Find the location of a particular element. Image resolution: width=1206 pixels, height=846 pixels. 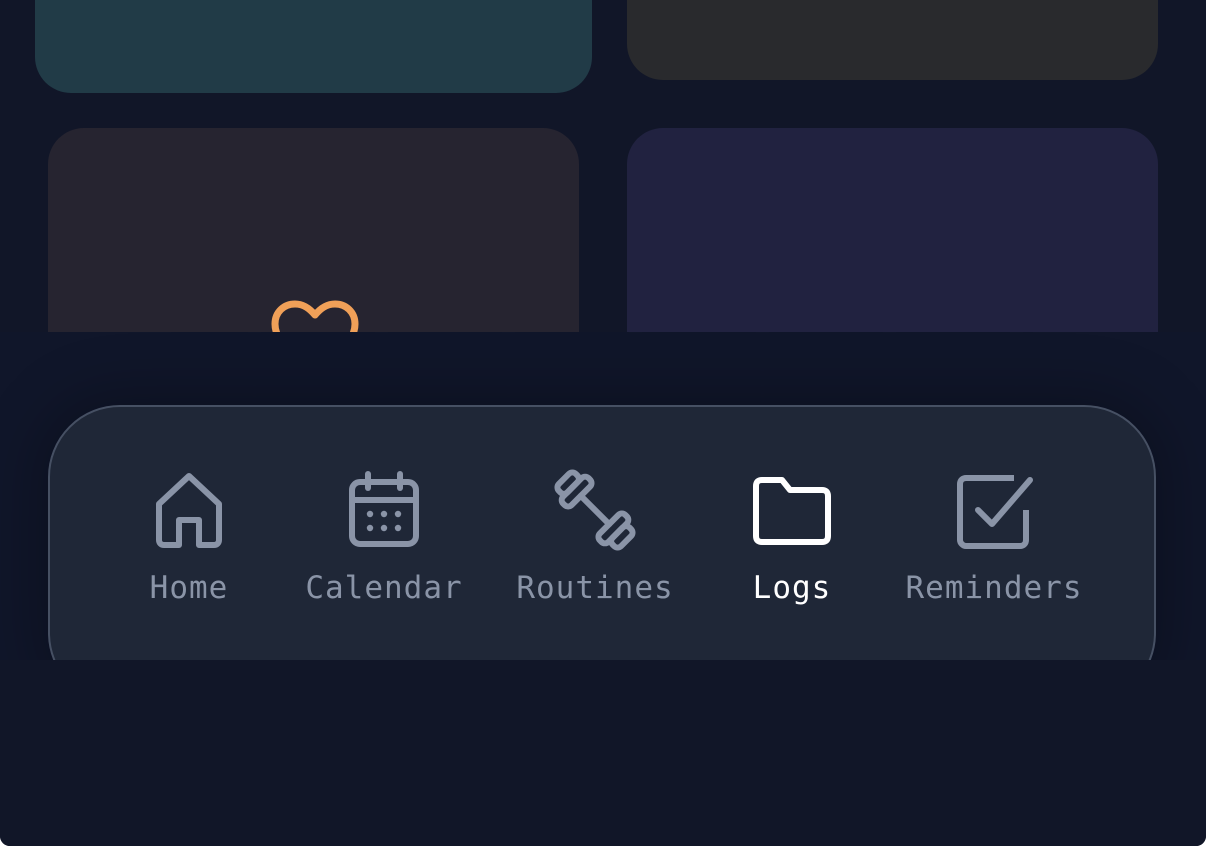

nav-item-logs: Logs is located at coordinates (792, 537).